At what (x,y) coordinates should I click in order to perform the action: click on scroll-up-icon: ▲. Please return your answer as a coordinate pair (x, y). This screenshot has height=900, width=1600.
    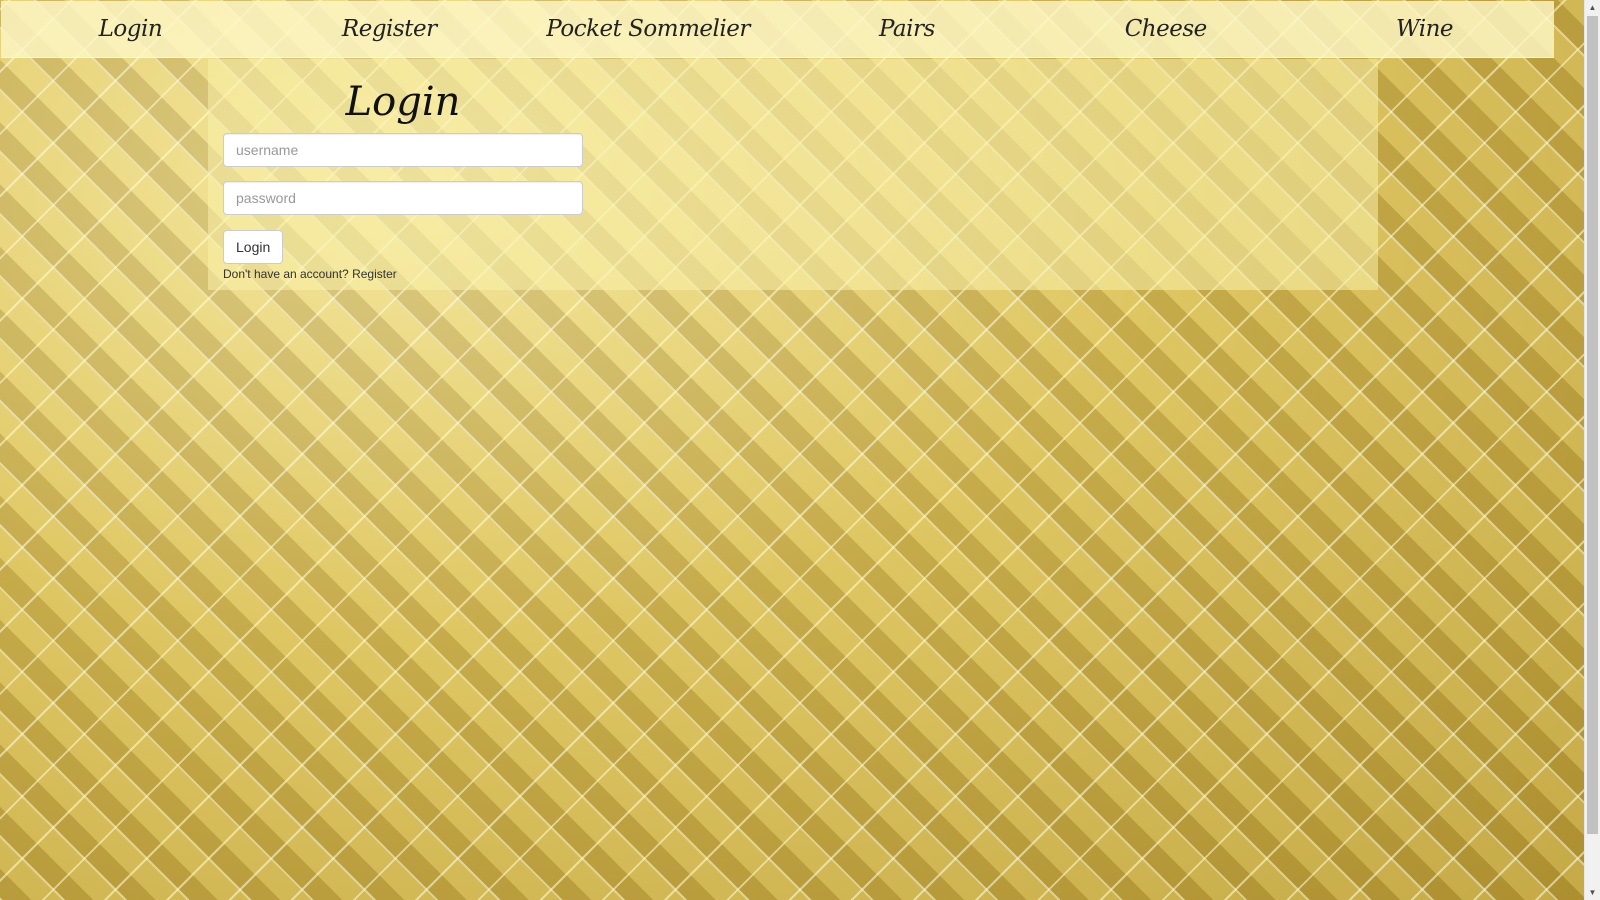
    Looking at the image, I should click on (1592, 7).